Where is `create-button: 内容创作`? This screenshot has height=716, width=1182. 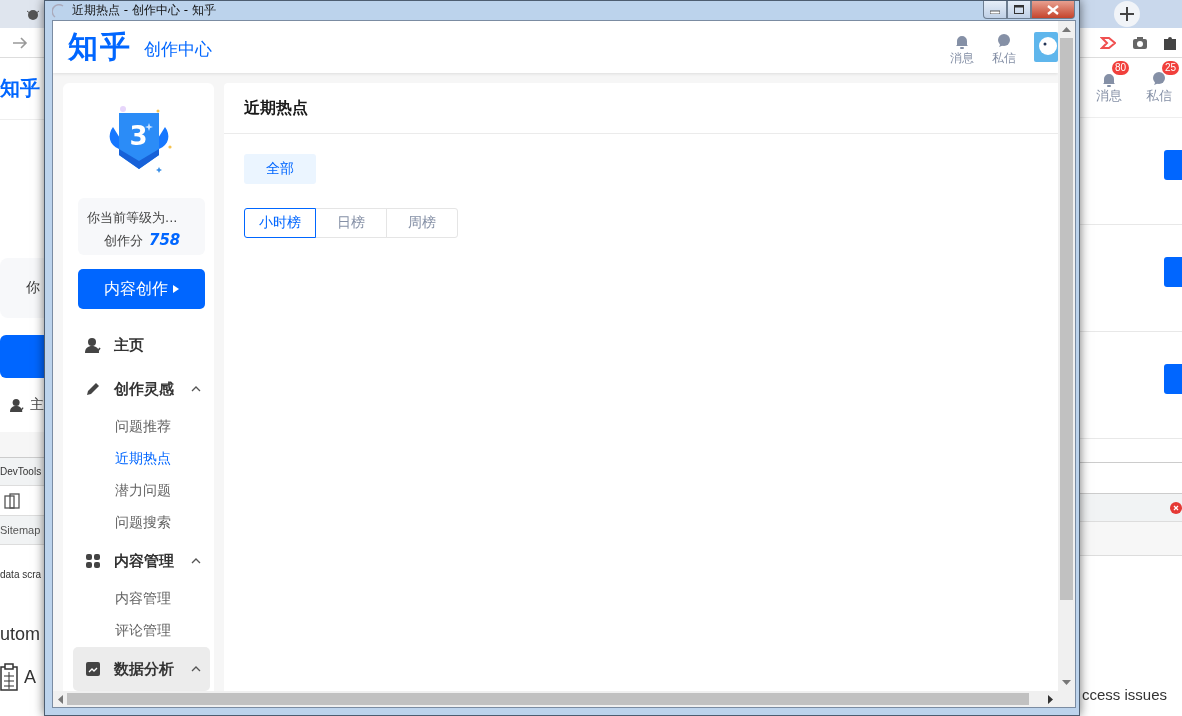
create-button: 内容创作 is located at coordinates (141, 289).